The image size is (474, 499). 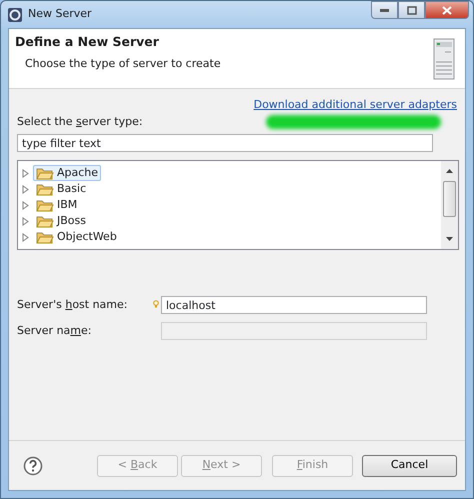 I want to click on scroll-up-icon, so click(x=449, y=171).